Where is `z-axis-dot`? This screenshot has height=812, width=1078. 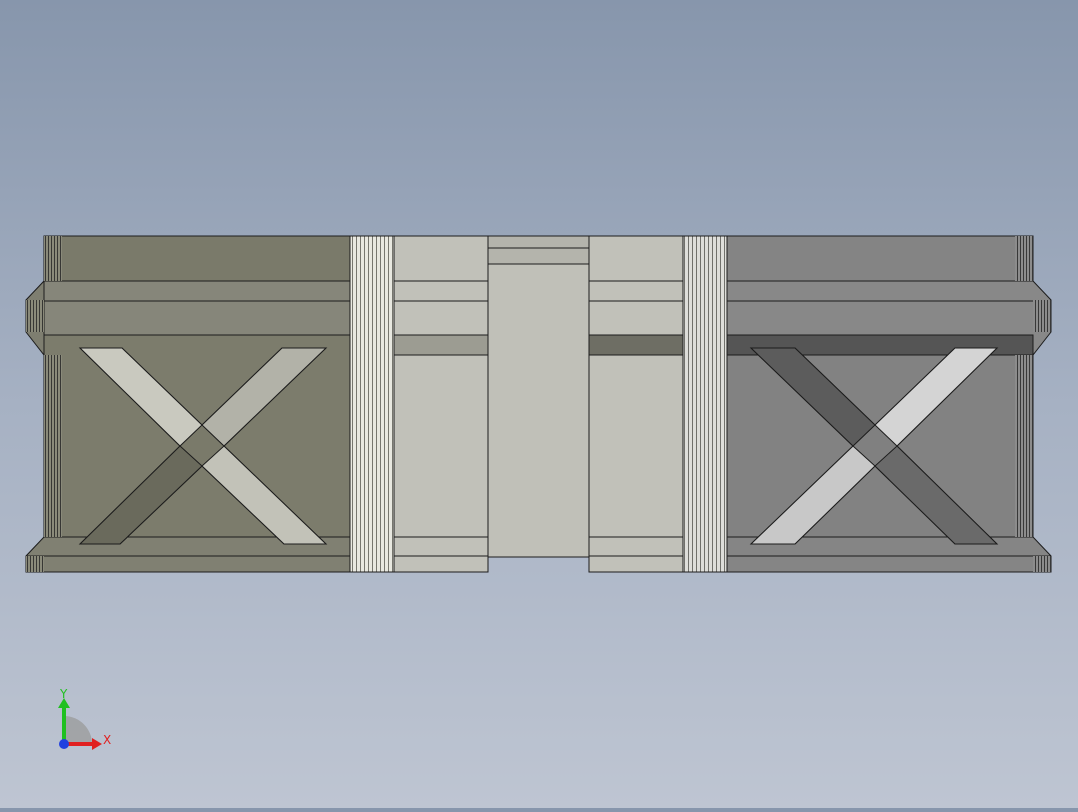
z-axis-dot is located at coordinates (64, 744).